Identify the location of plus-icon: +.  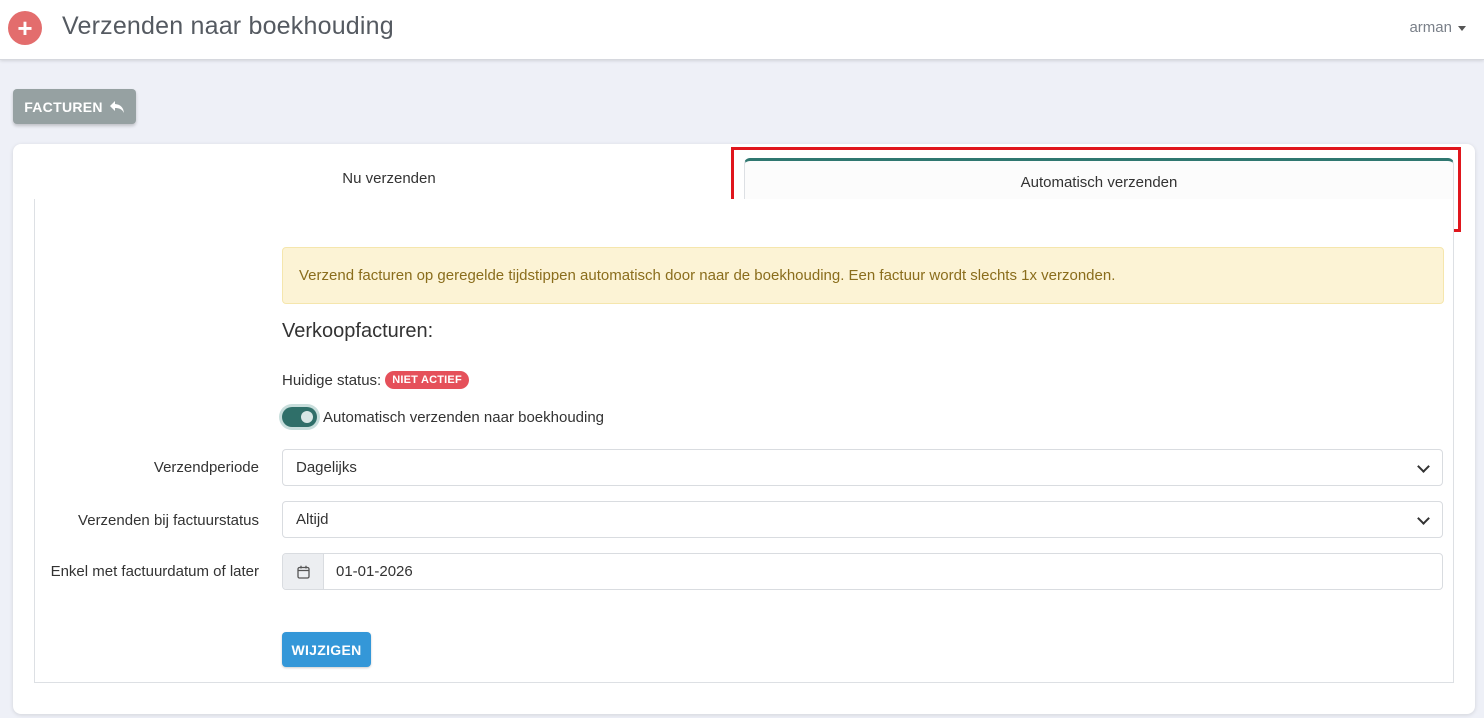
(25, 28).